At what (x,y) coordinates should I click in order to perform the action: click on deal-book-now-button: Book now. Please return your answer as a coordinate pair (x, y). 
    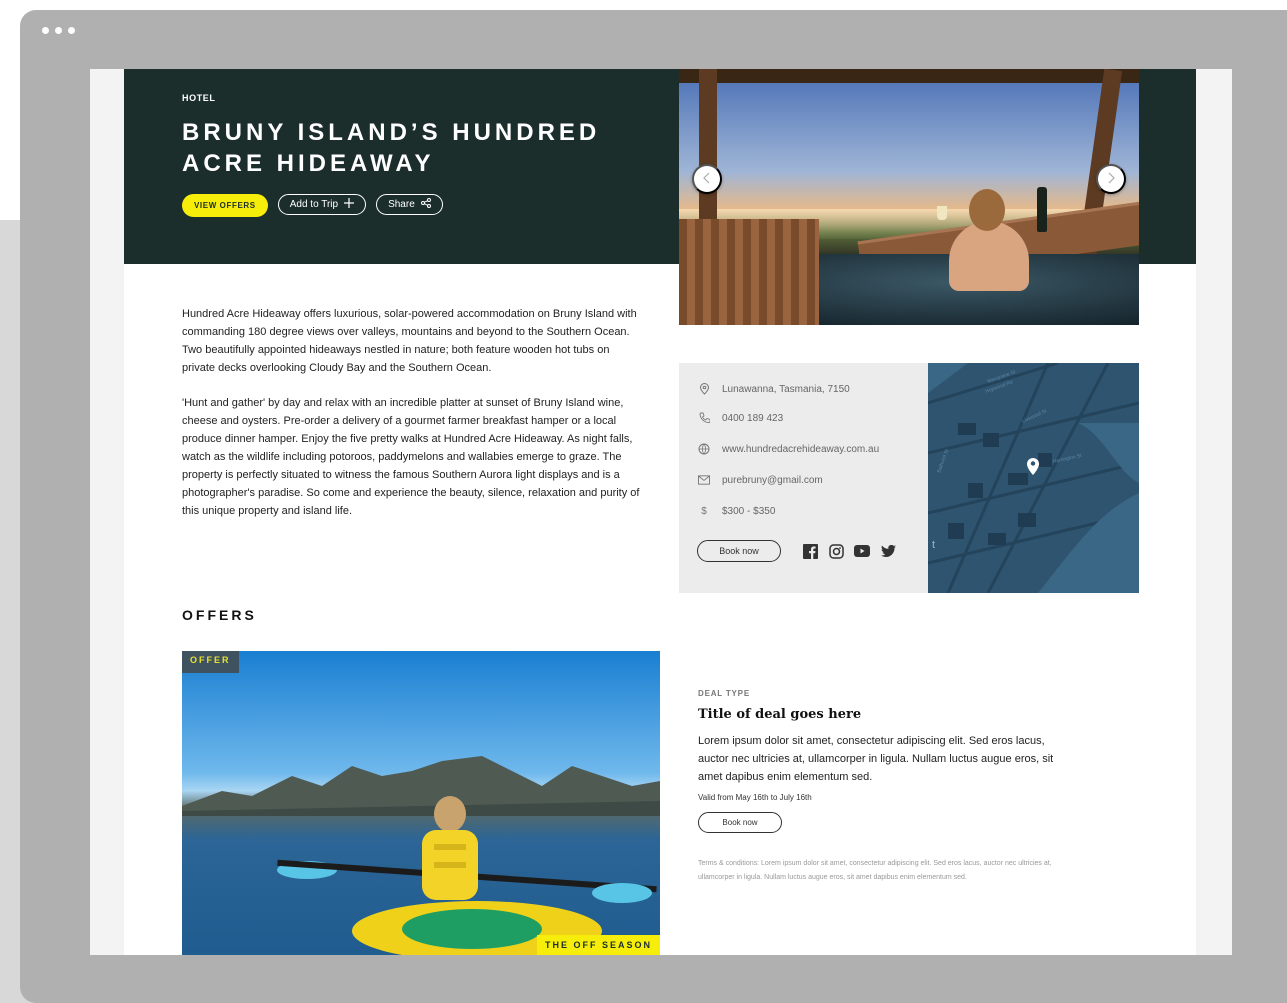
    Looking at the image, I should click on (740, 822).